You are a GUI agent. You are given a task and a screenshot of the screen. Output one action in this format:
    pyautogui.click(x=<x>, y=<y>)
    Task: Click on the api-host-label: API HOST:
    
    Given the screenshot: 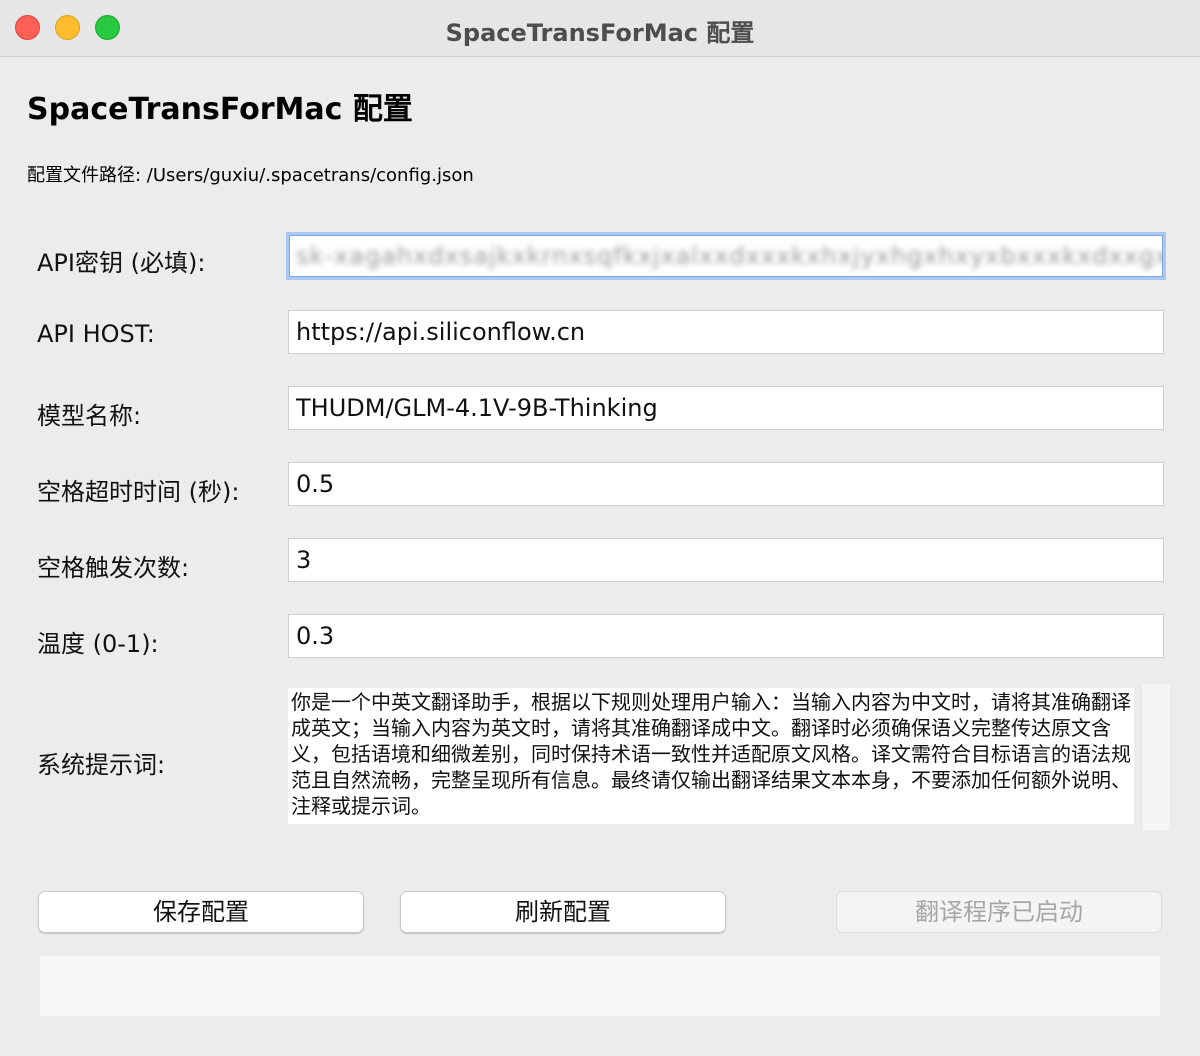 What is the action you would take?
    pyautogui.click(x=96, y=334)
    